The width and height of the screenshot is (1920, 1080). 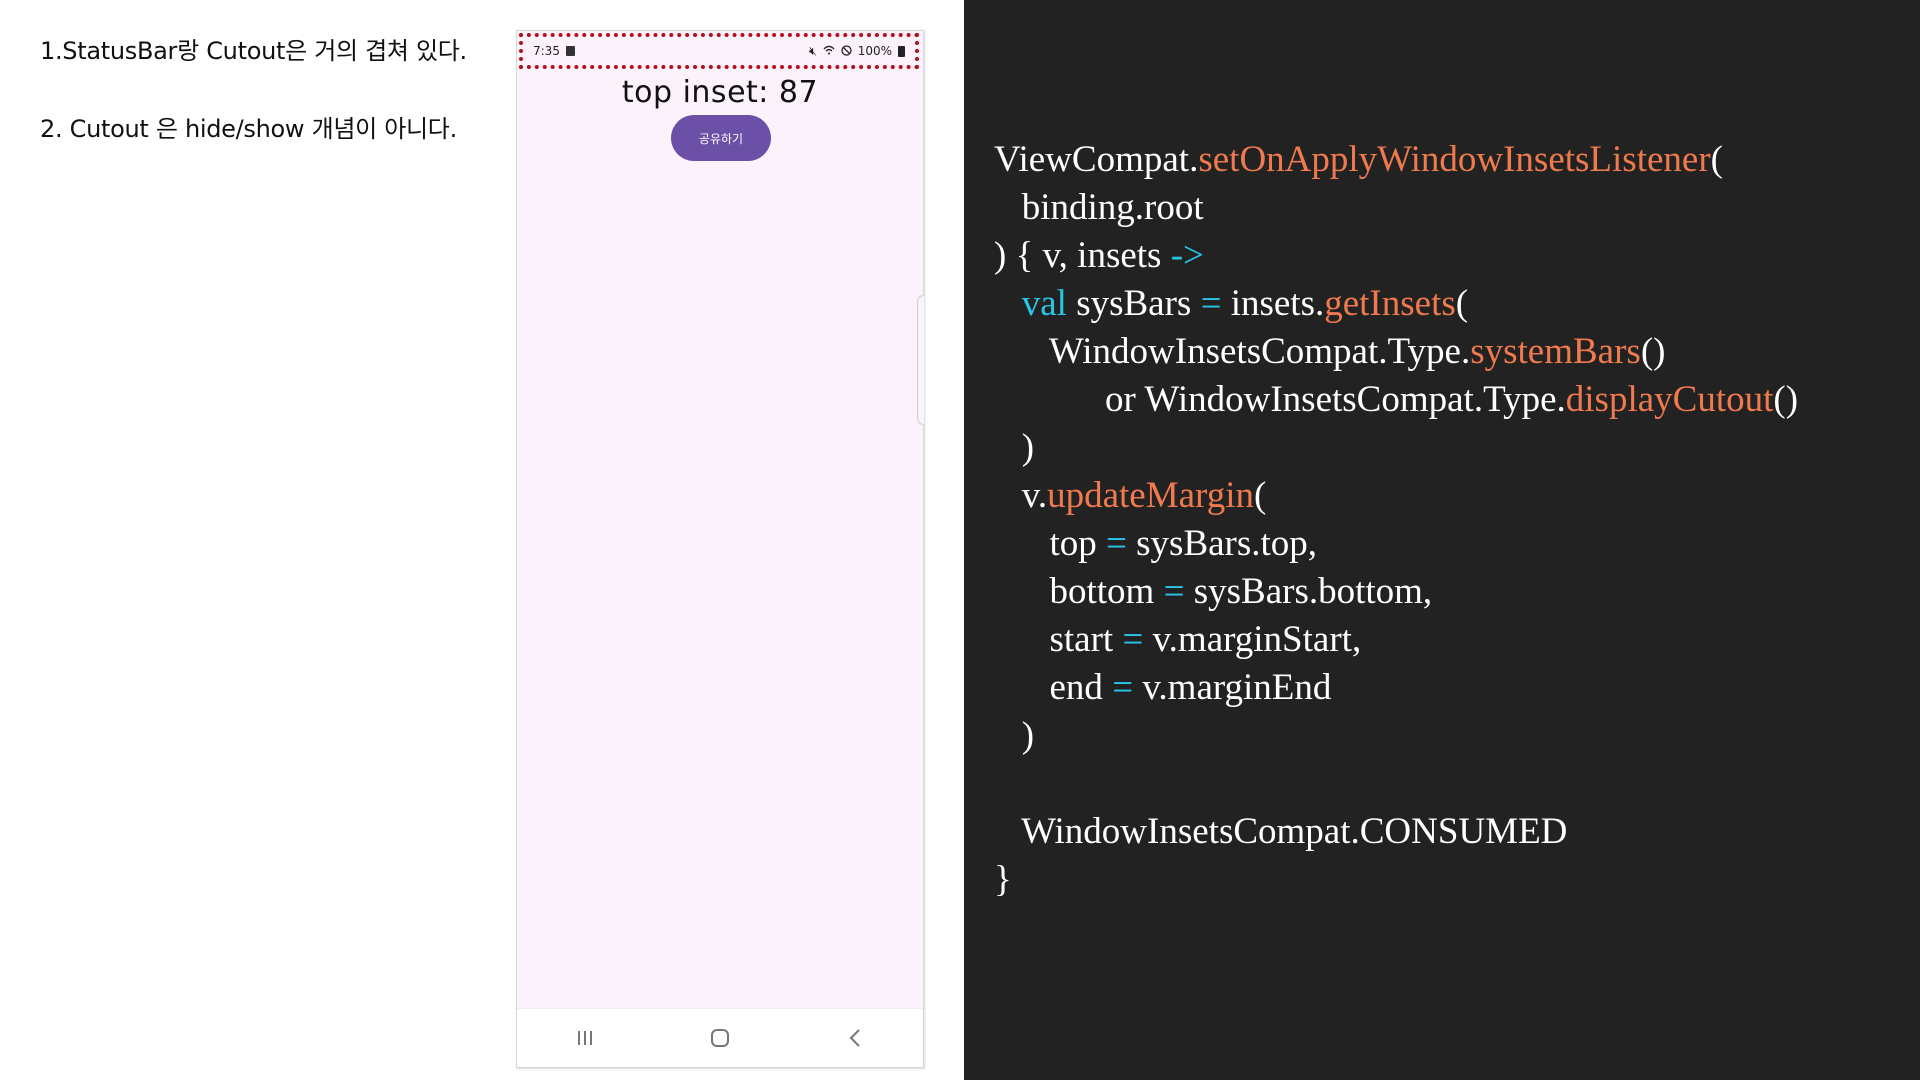 What do you see at coordinates (1555, 351) in the screenshot?
I see `code-token: systemBars` at bounding box center [1555, 351].